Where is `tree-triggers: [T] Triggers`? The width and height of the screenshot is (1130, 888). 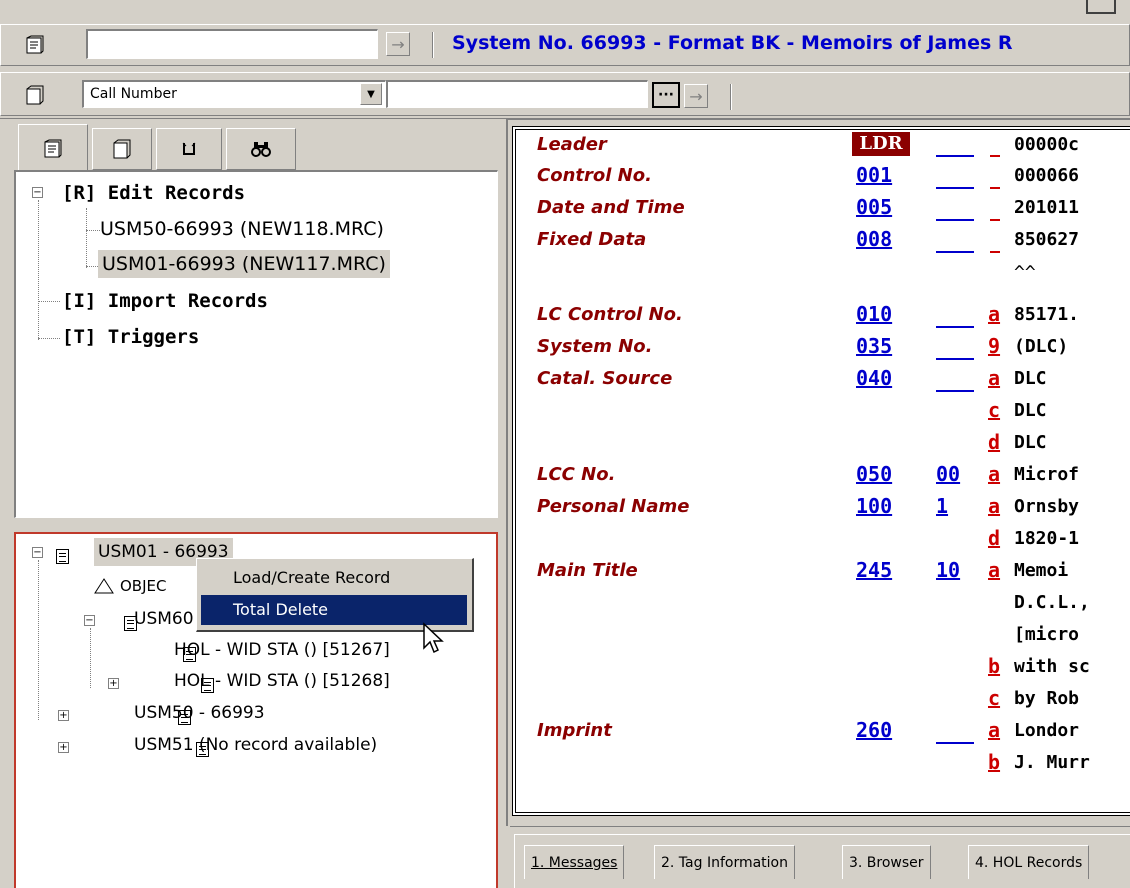
tree-triggers: [T] Triggers is located at coordinates (130, 337).